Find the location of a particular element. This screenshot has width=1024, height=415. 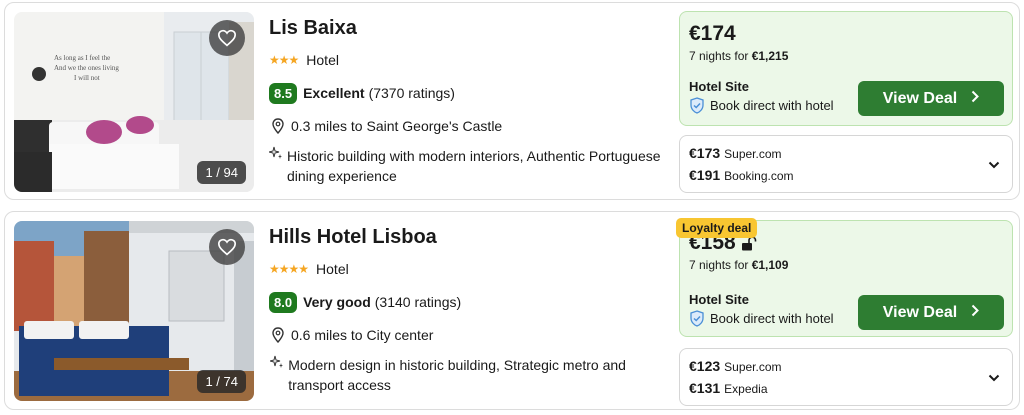

hotel-photo: 1 / 74 is located at coordinates (134, 311).